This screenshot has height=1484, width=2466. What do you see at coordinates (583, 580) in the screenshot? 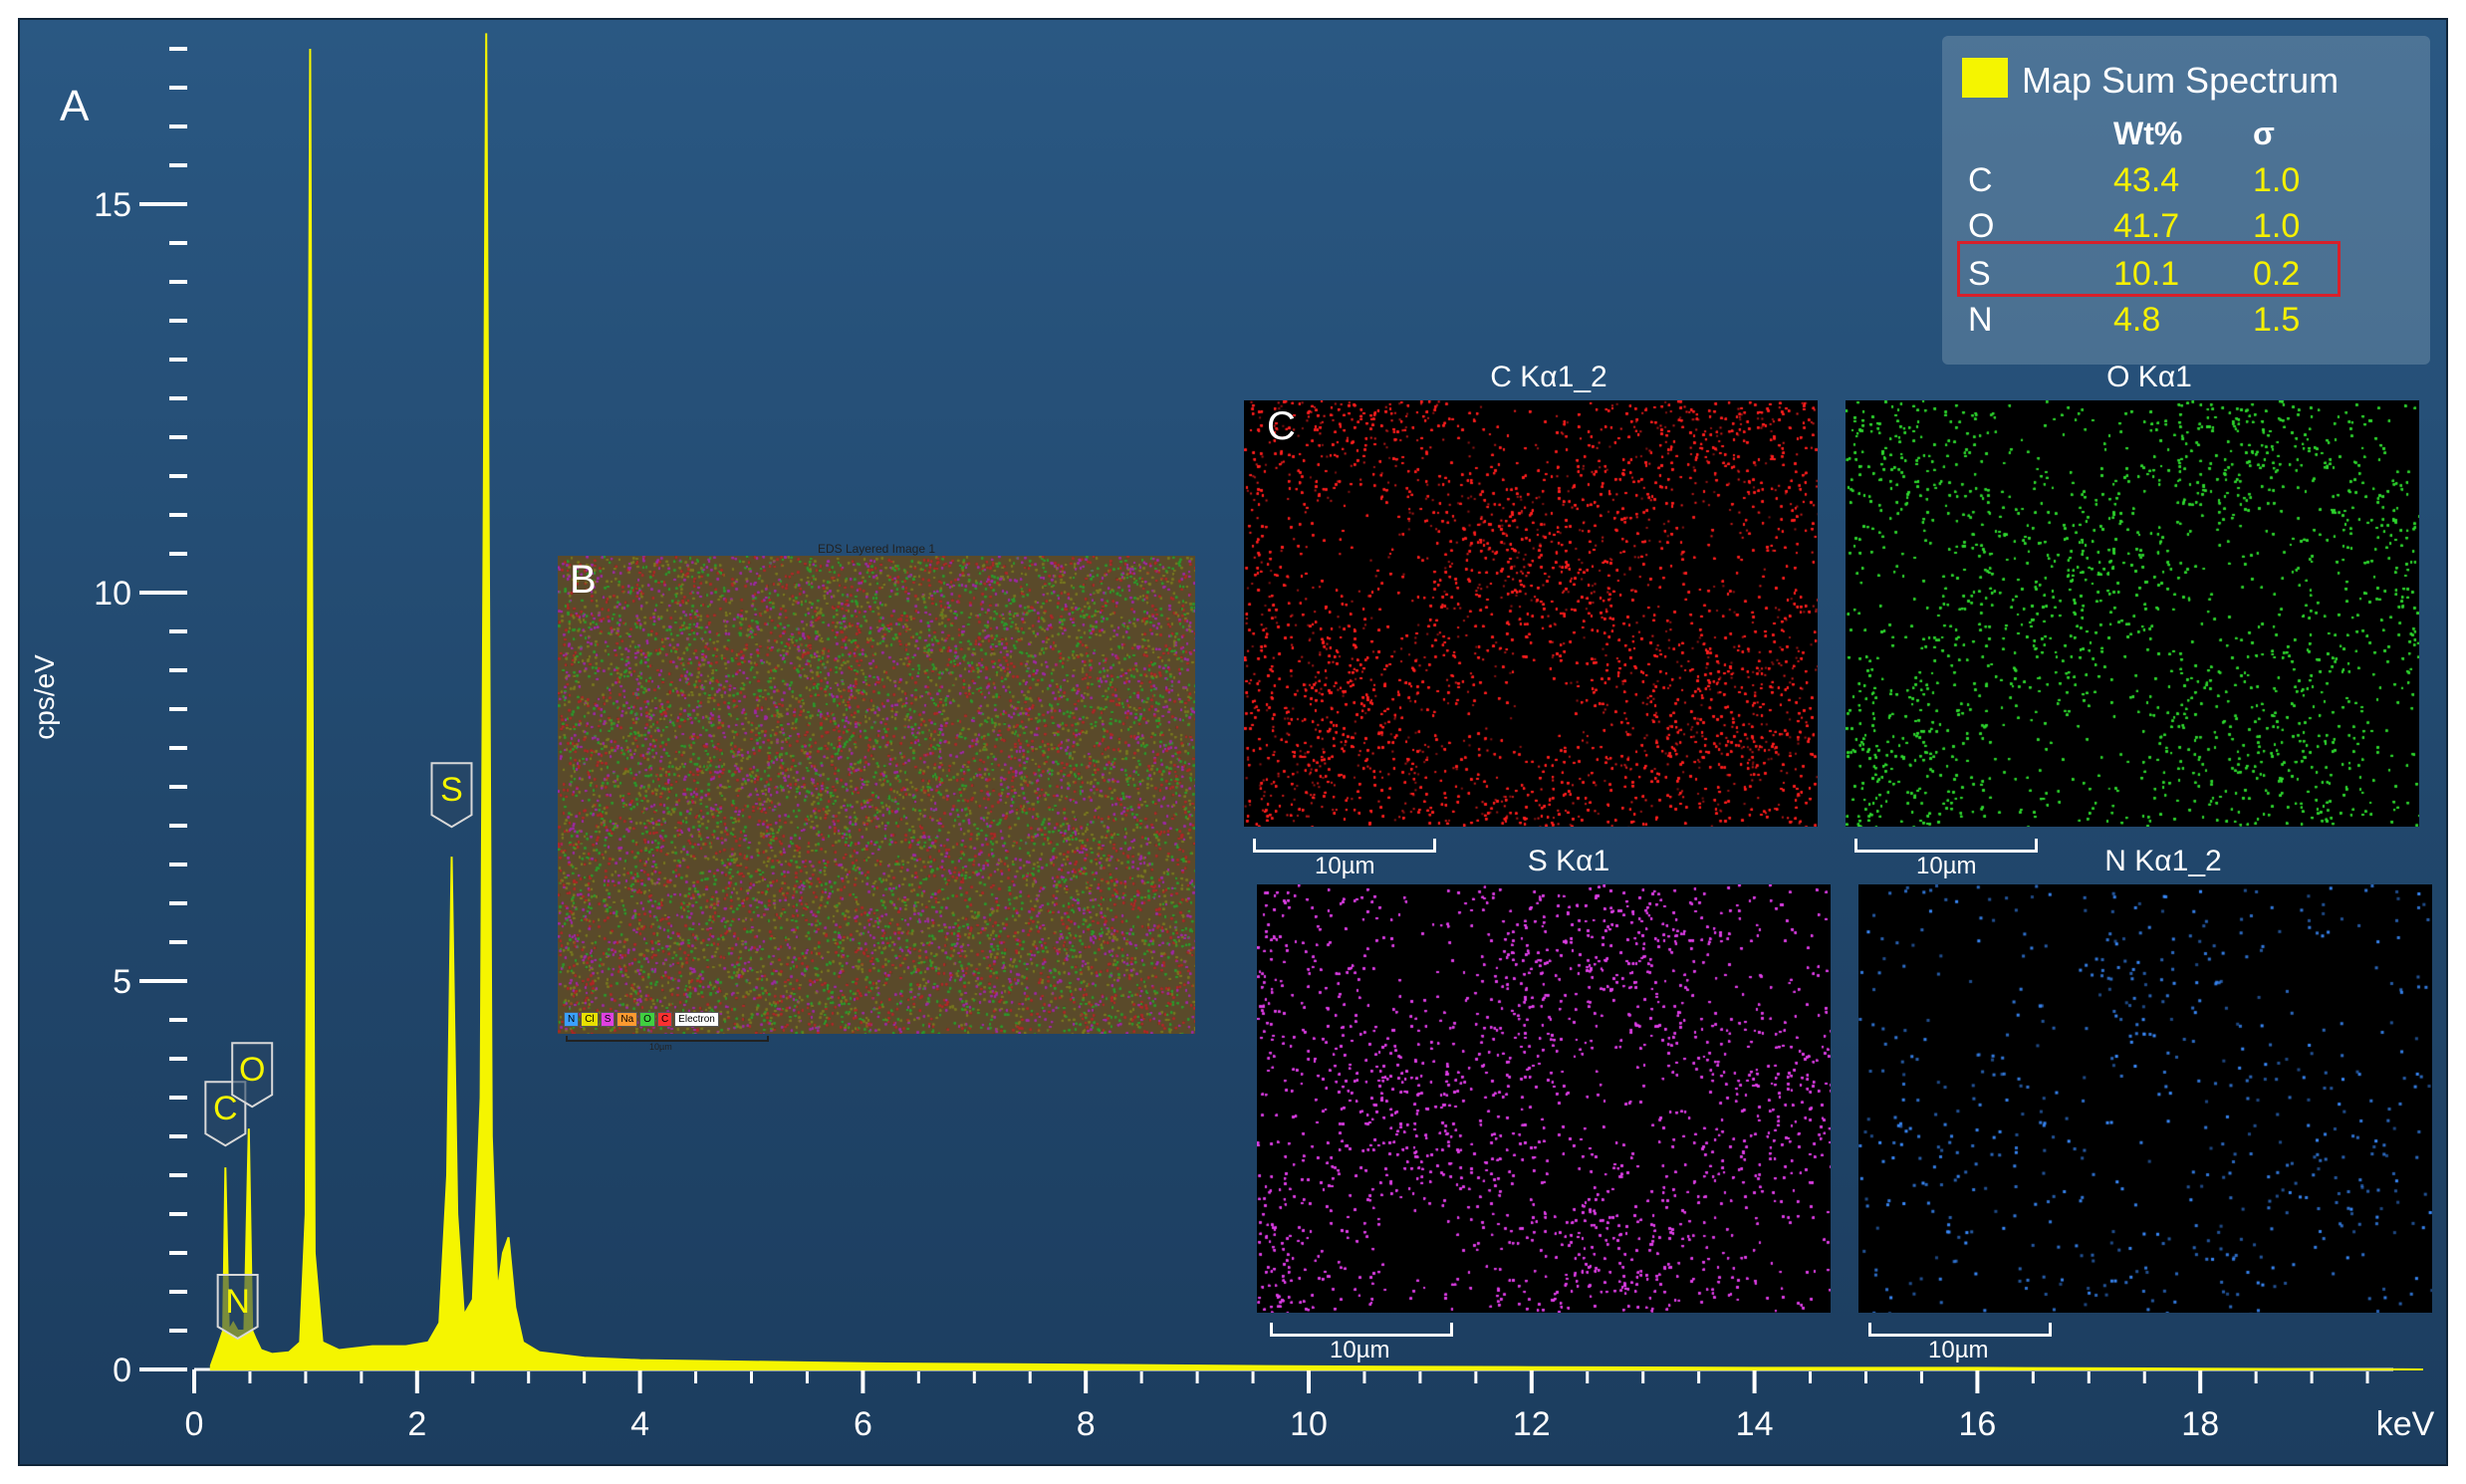
I see `panel-label-b: B` at bounding box center [583, 580].